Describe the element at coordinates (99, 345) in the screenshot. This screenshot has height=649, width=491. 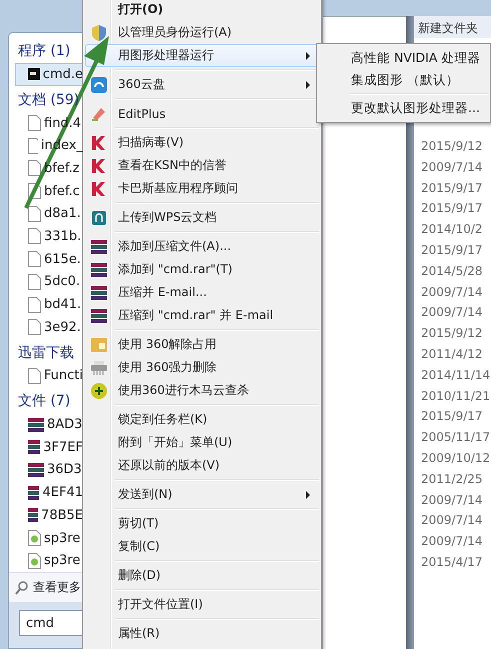
I see `folder-icon` at that location.